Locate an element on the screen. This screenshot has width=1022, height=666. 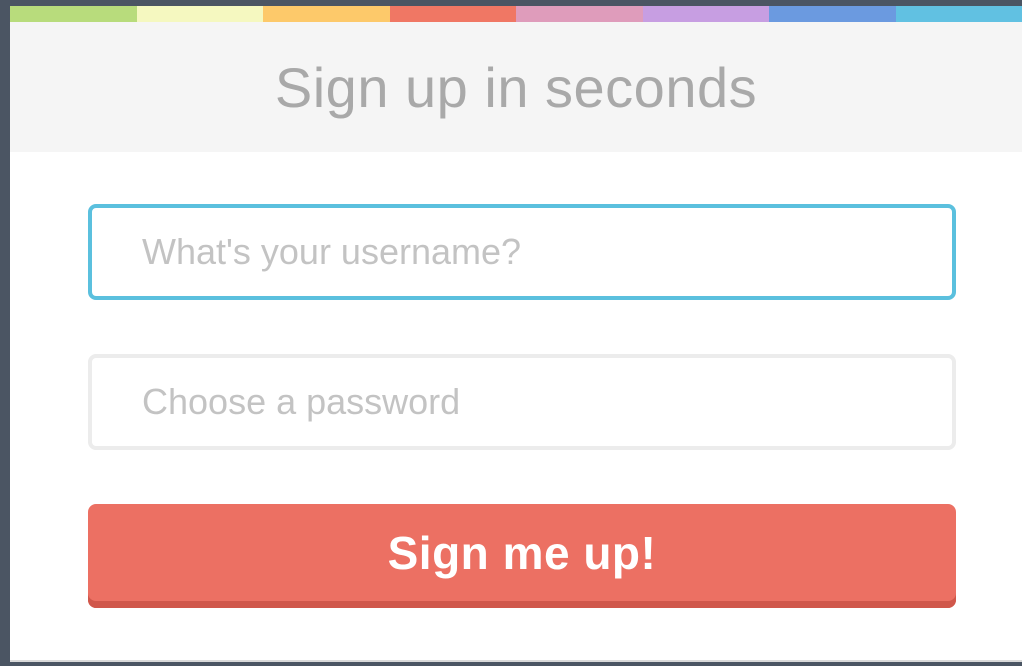
password-input is located at coordinates (522, 402).